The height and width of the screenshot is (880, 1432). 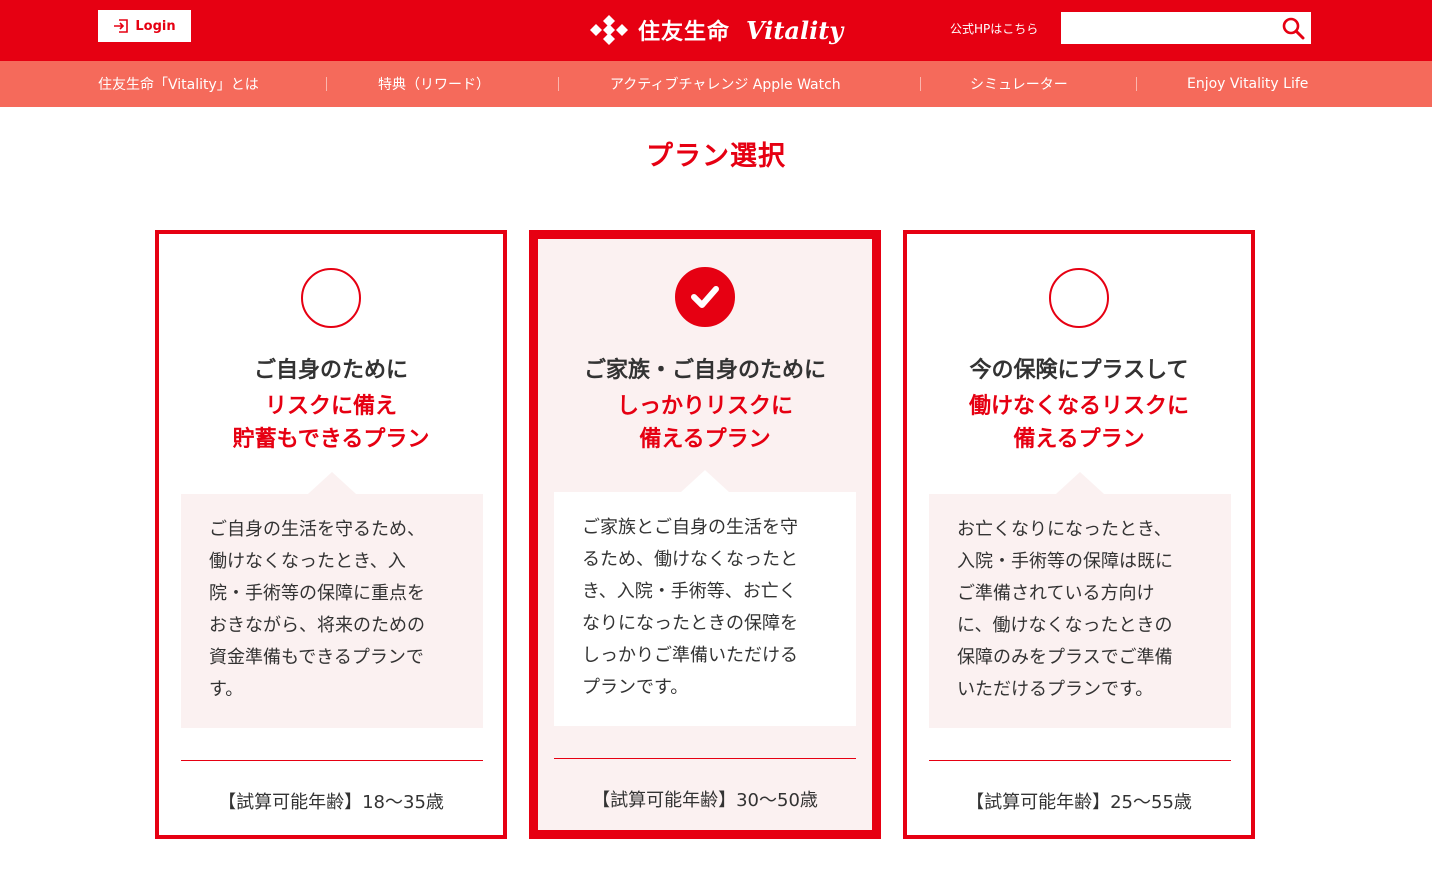 I want to click on plan-description-line: ご準備されている方向け, so click(x=1056, y=593).